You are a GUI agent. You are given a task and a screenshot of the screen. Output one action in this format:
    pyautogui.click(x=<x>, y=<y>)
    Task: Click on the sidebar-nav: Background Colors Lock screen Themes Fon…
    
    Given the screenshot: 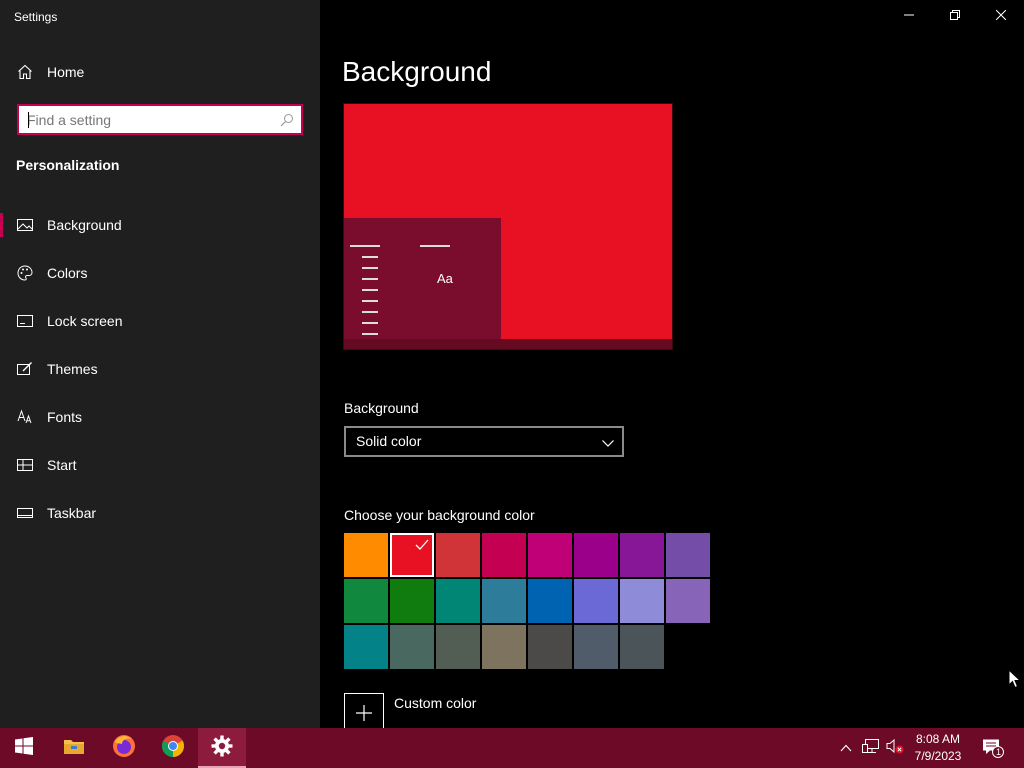 What is the action you would take?
    pyautogui.click(x=160, y=369)
    